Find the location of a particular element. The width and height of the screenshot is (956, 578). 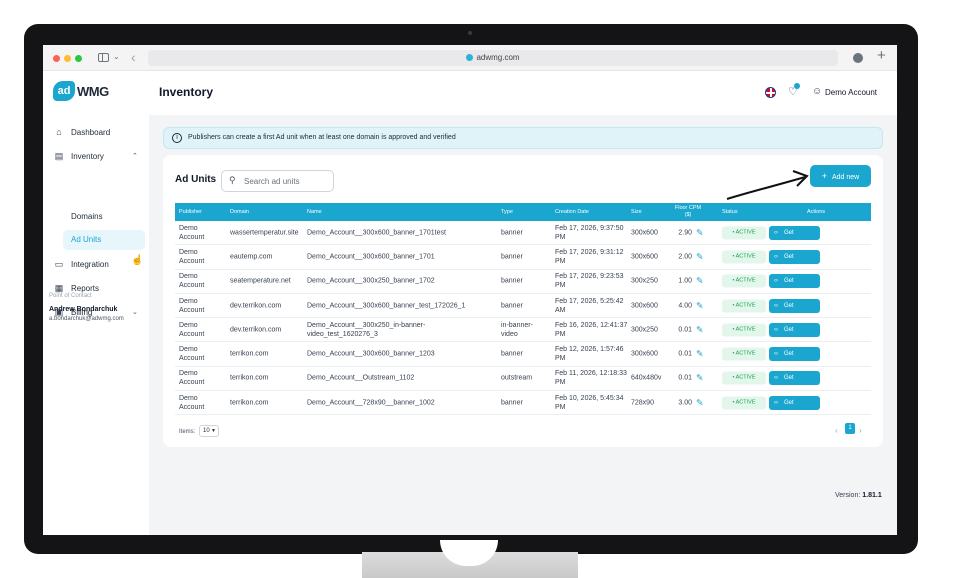

column-header-creation-date: Creation Date is located at coordinates (572, 212).